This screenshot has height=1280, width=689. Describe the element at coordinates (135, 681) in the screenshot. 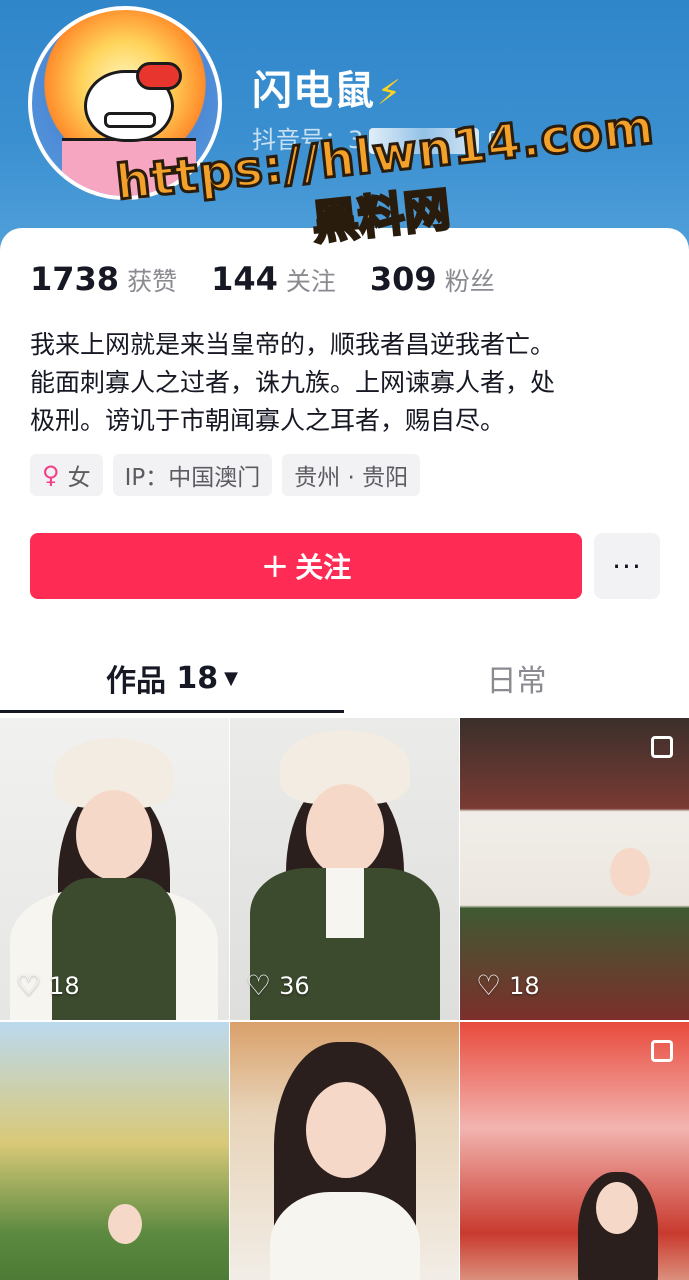

I see `tab-works-label: 作品` at that location.